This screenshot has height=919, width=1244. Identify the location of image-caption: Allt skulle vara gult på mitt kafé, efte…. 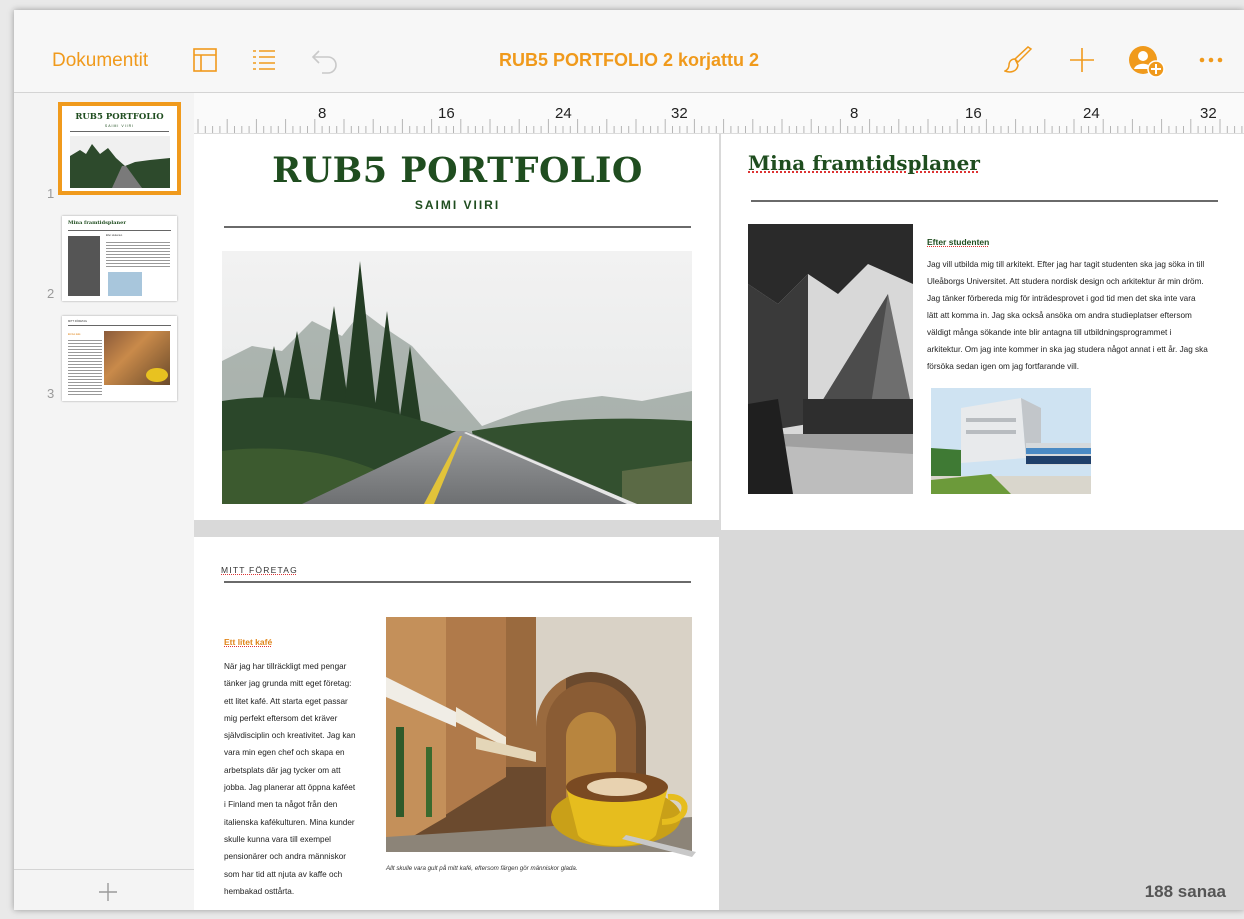
(482, 868).